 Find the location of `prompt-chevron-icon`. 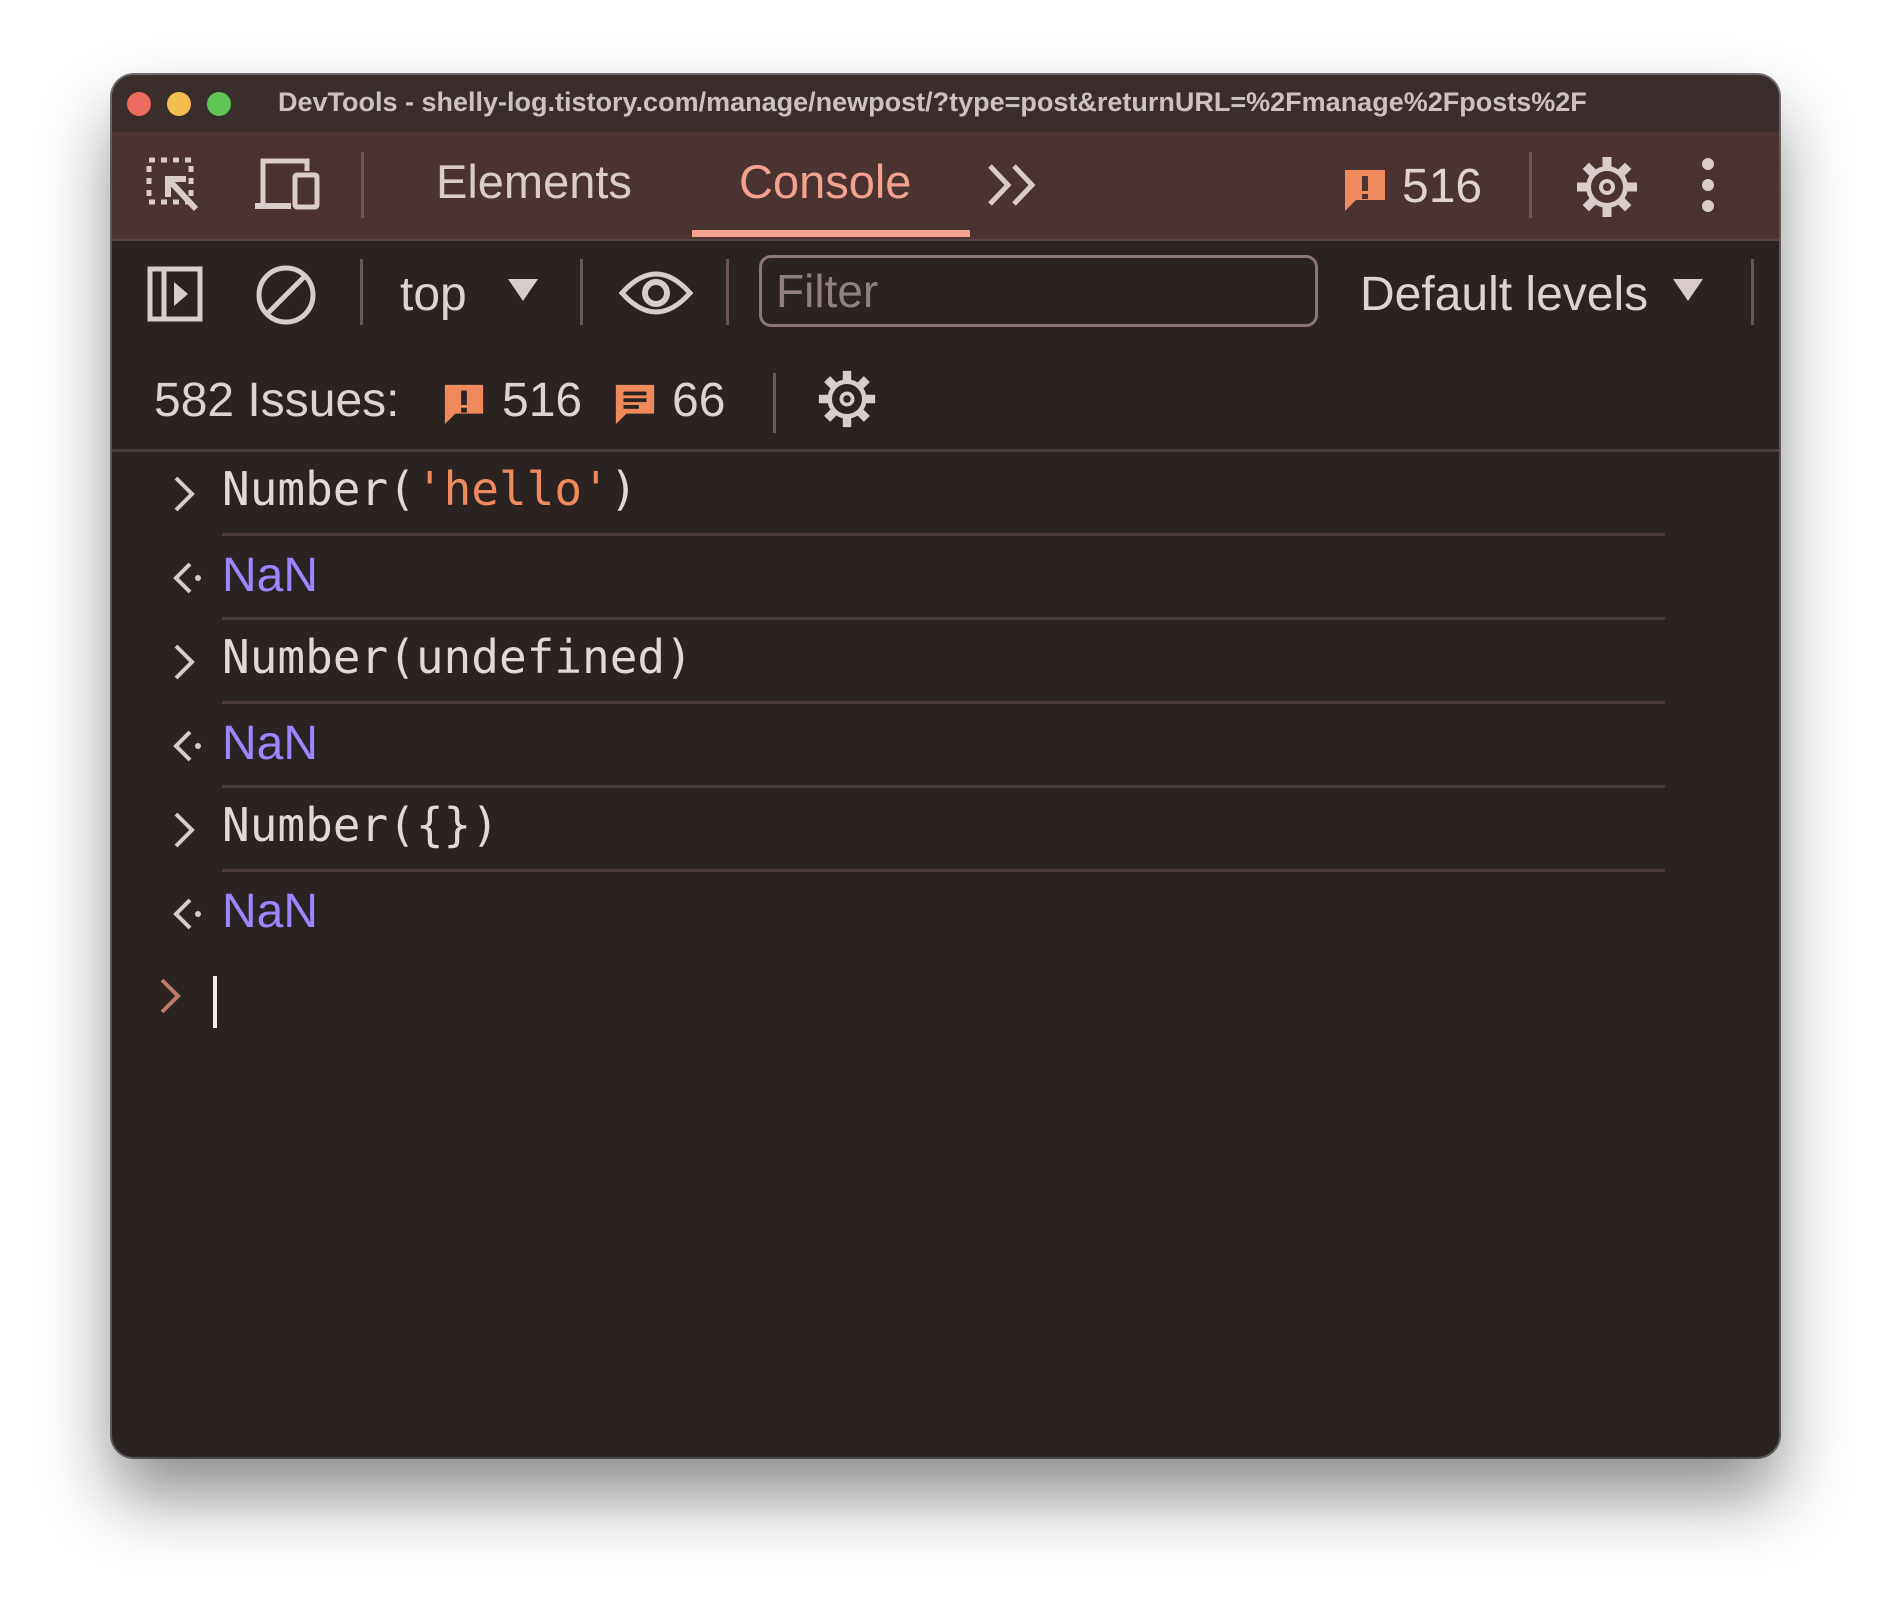

prompt-chevron-icon is located at coordinates (170, 996).